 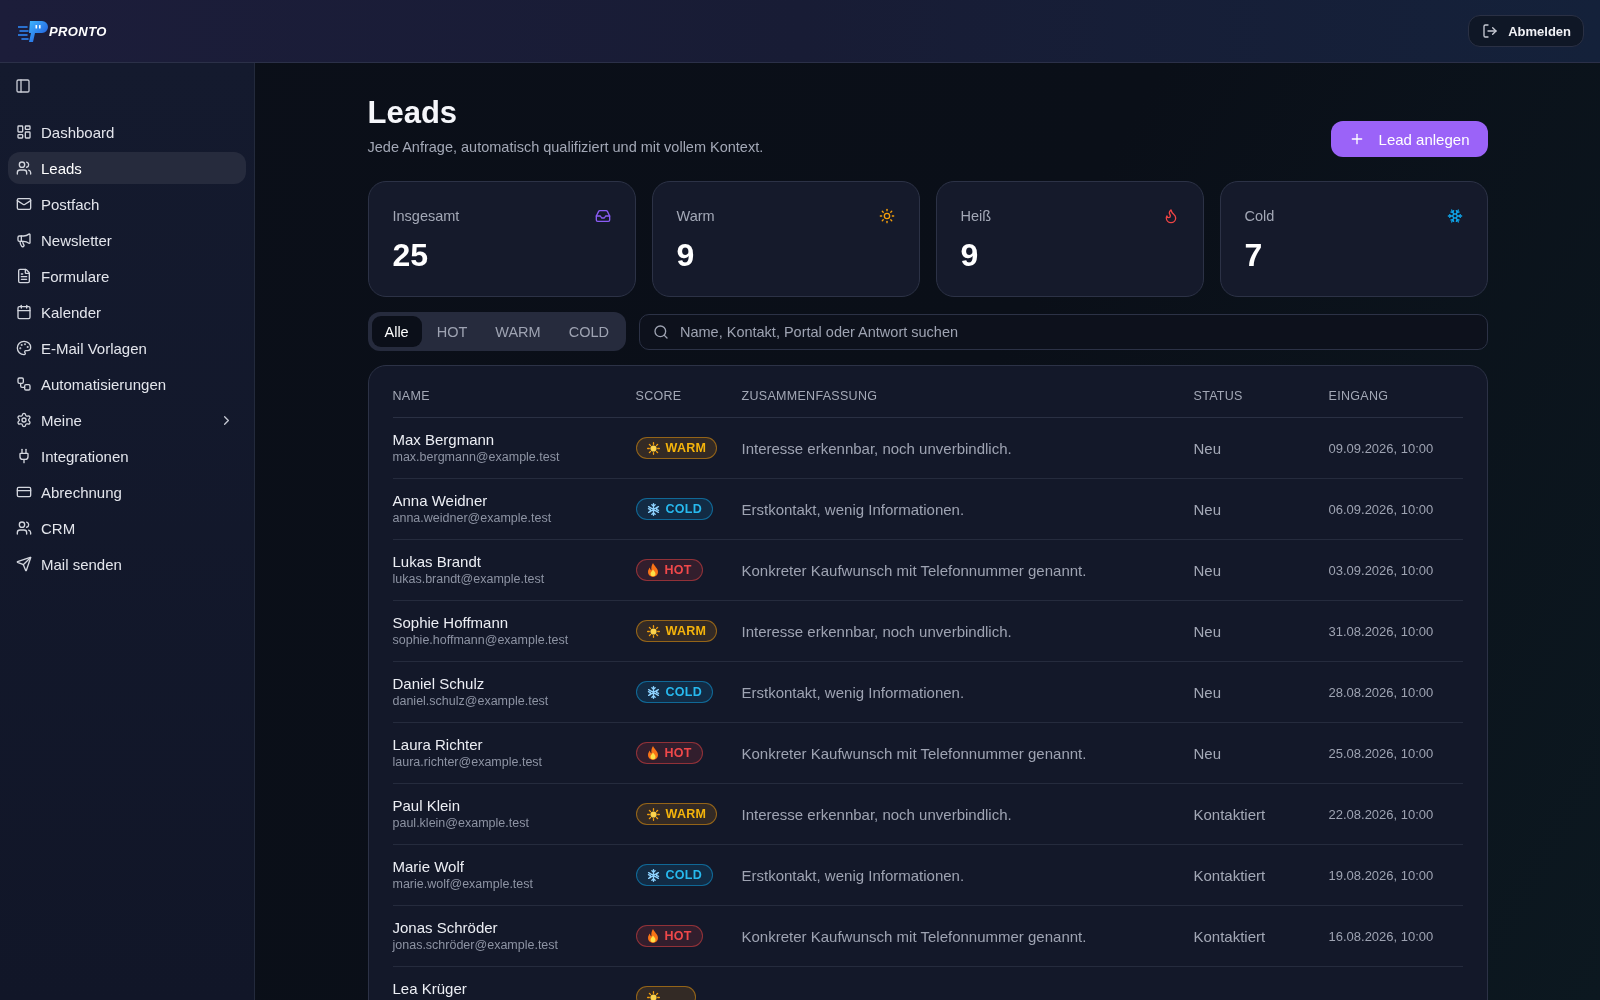 What do you see at coordinates (127, 492) in the screenshot?
I see `nav-item: Abrechnung` at bounding box center [127, 492].